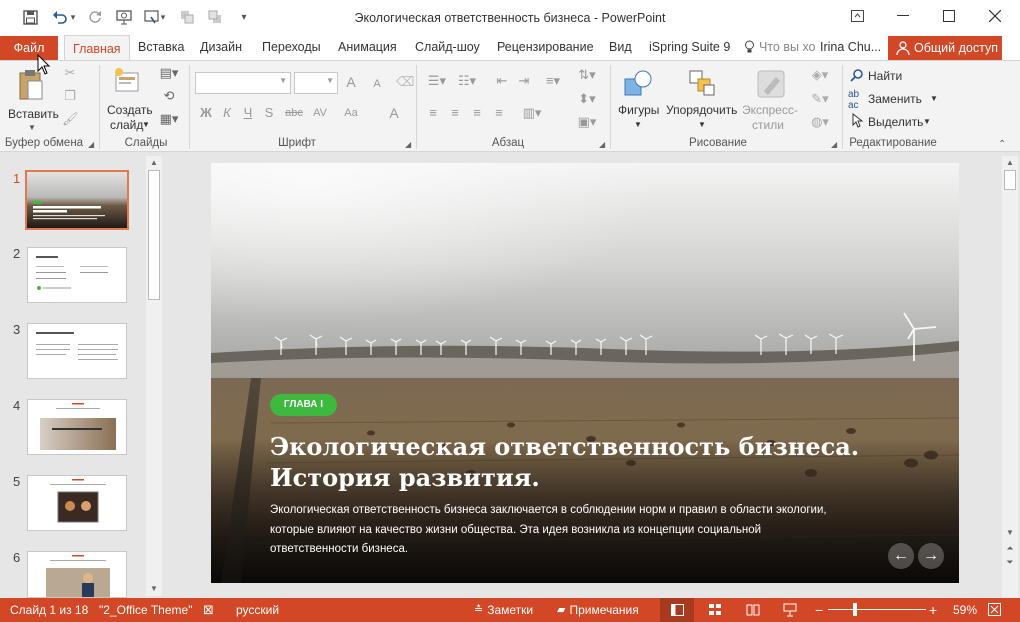  I want to click on touch-dropdown-icon: ▾, so click(163, 17).